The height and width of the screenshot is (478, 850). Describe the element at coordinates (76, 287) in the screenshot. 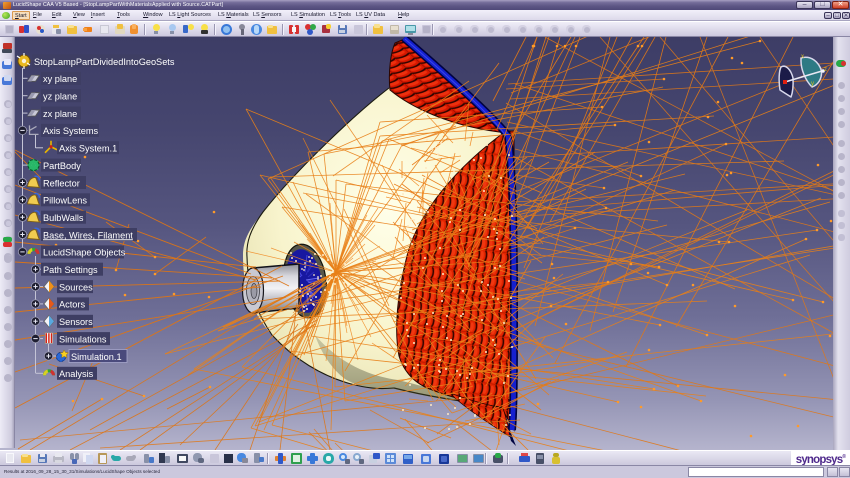

I see `svg-text: Sources` at that location.